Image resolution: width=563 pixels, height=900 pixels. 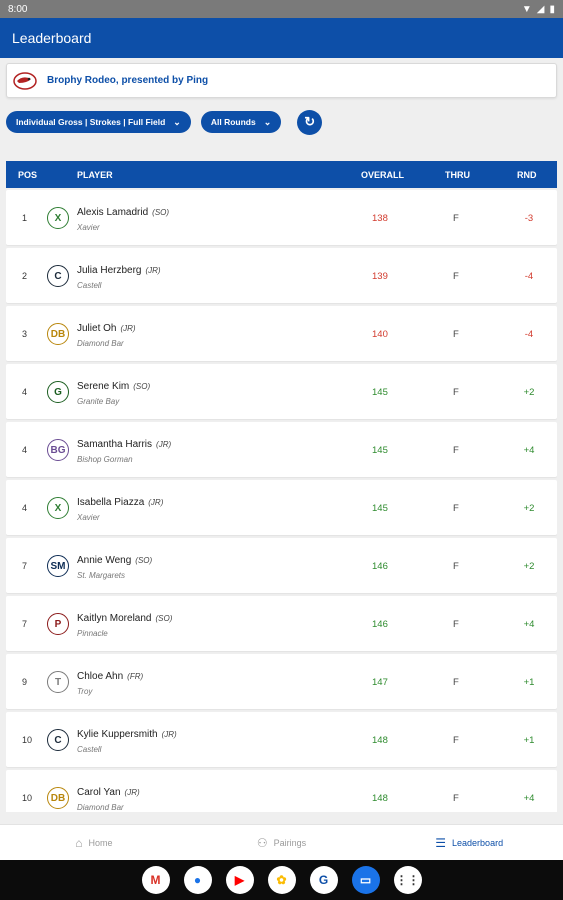 I want to click on table-row: 4 X Isabella Piazza (JR) Xavier 145 F +2, so click(x=281, y=507).